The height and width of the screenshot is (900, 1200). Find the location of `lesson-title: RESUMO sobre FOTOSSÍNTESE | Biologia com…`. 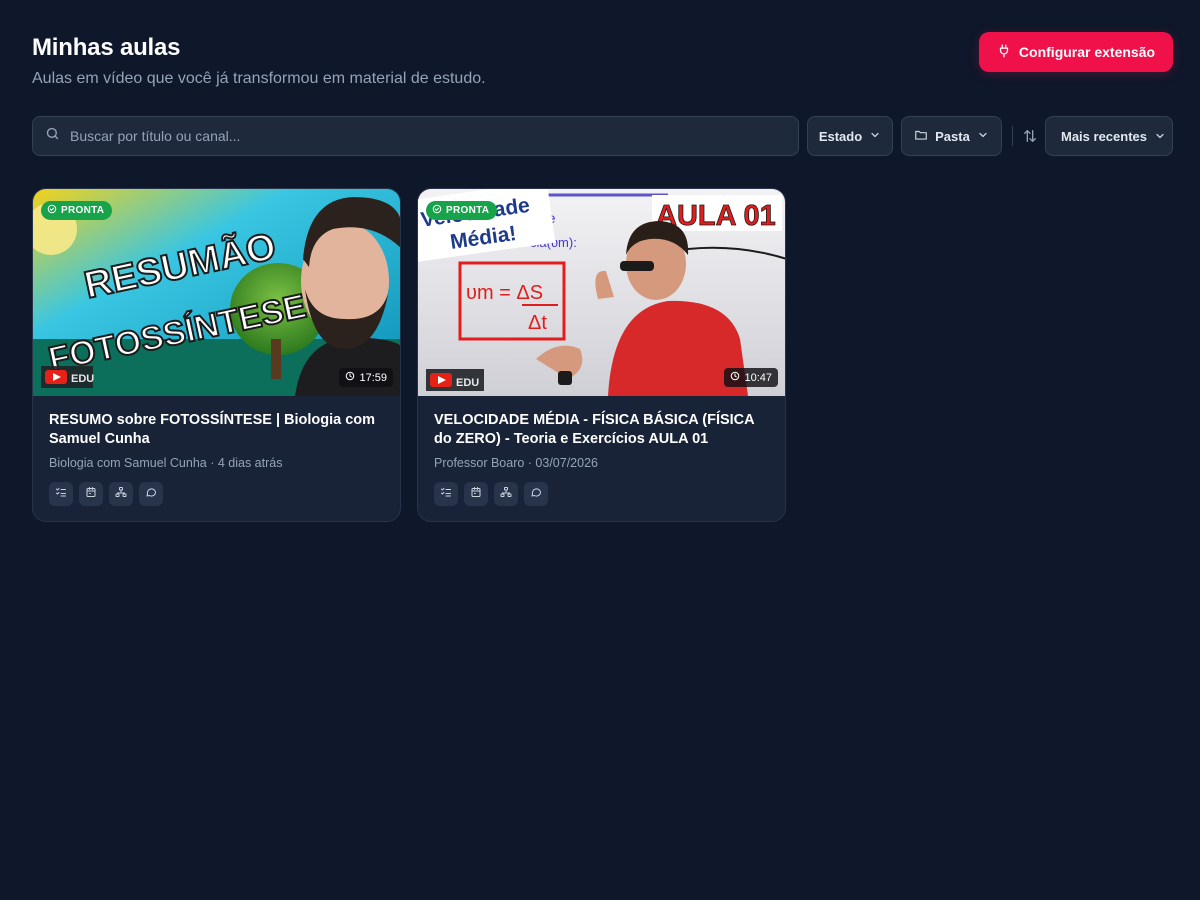

lesson-title: RESUMO sobre FOTOSSÍNTESE | Biologia com… is located at coordinates (214, 430).